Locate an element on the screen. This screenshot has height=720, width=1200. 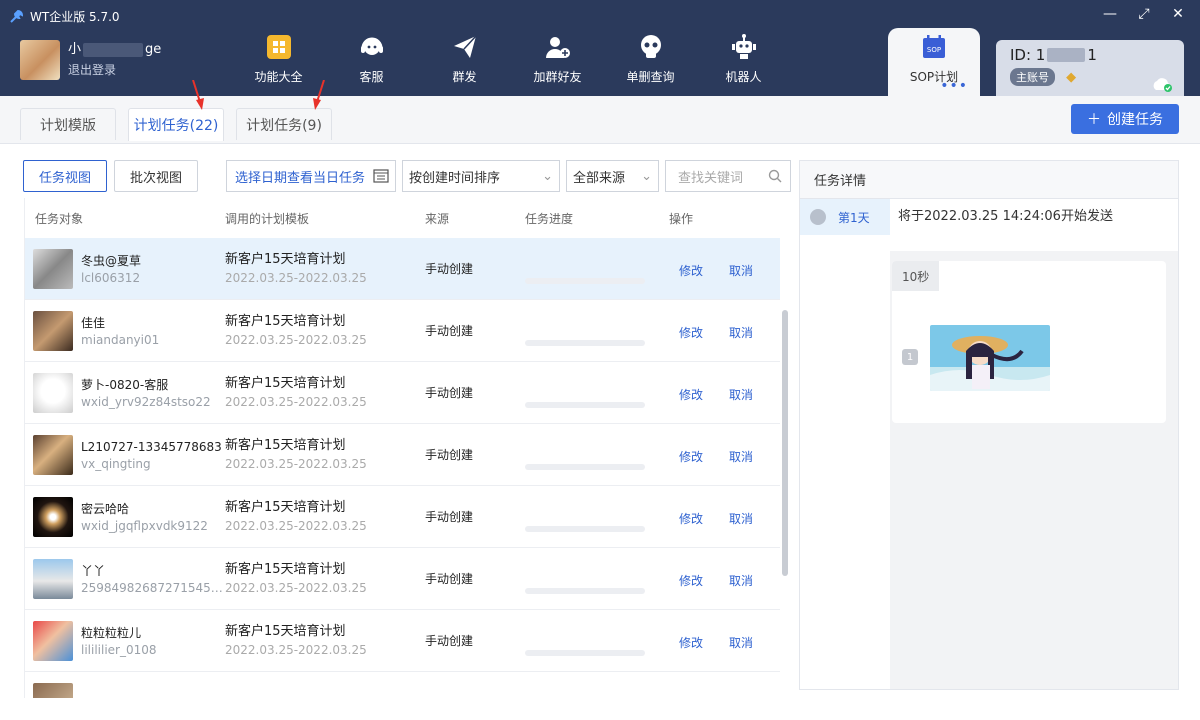
message-card: 10秒 1 is located at coordinates (1029, 342).